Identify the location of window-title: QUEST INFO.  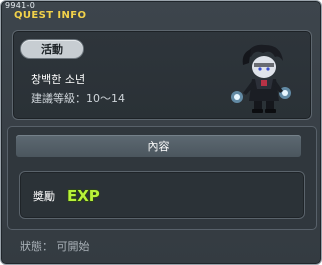
(50, 15).